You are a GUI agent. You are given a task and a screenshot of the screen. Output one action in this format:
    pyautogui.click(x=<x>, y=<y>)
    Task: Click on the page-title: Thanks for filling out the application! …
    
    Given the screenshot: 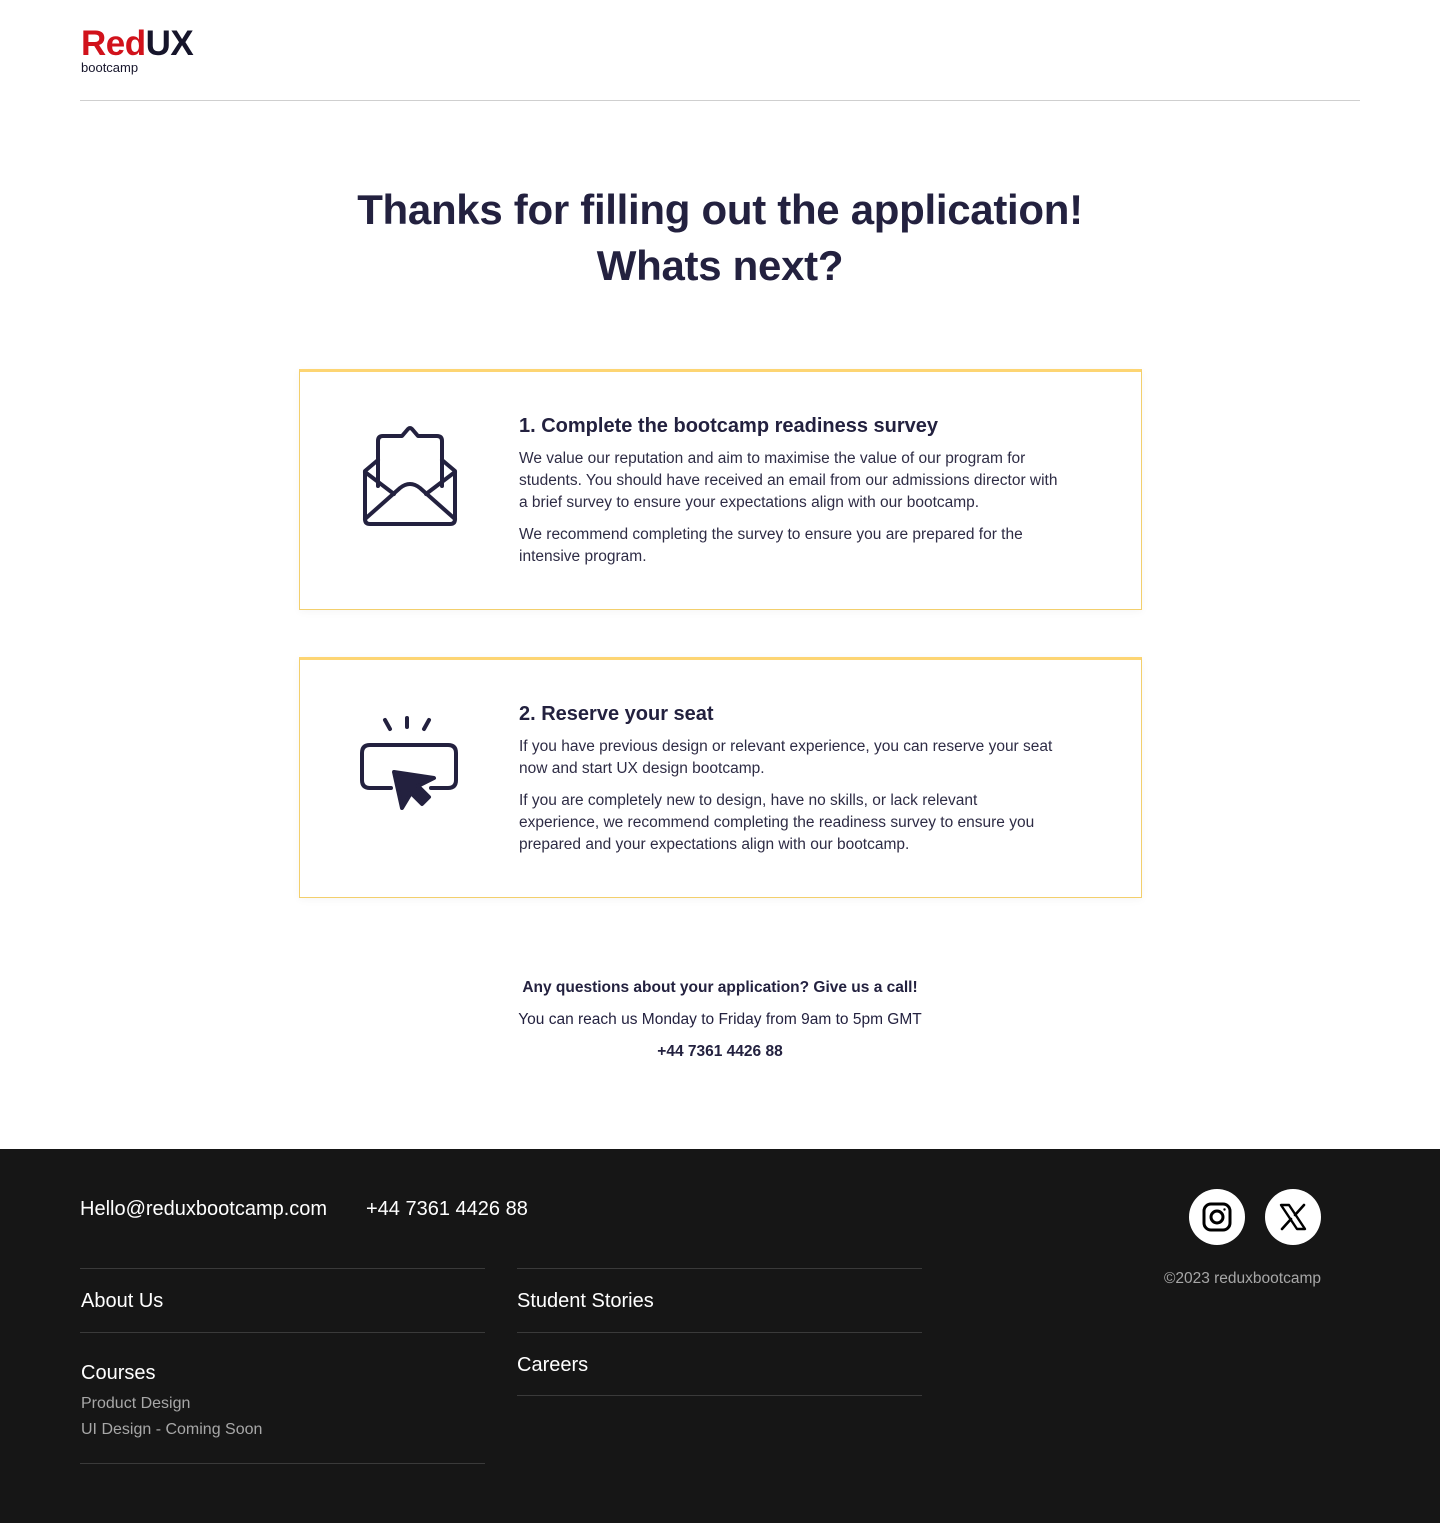 What is the action you would take?
    pyautogui.click(x=720, y=238)
    